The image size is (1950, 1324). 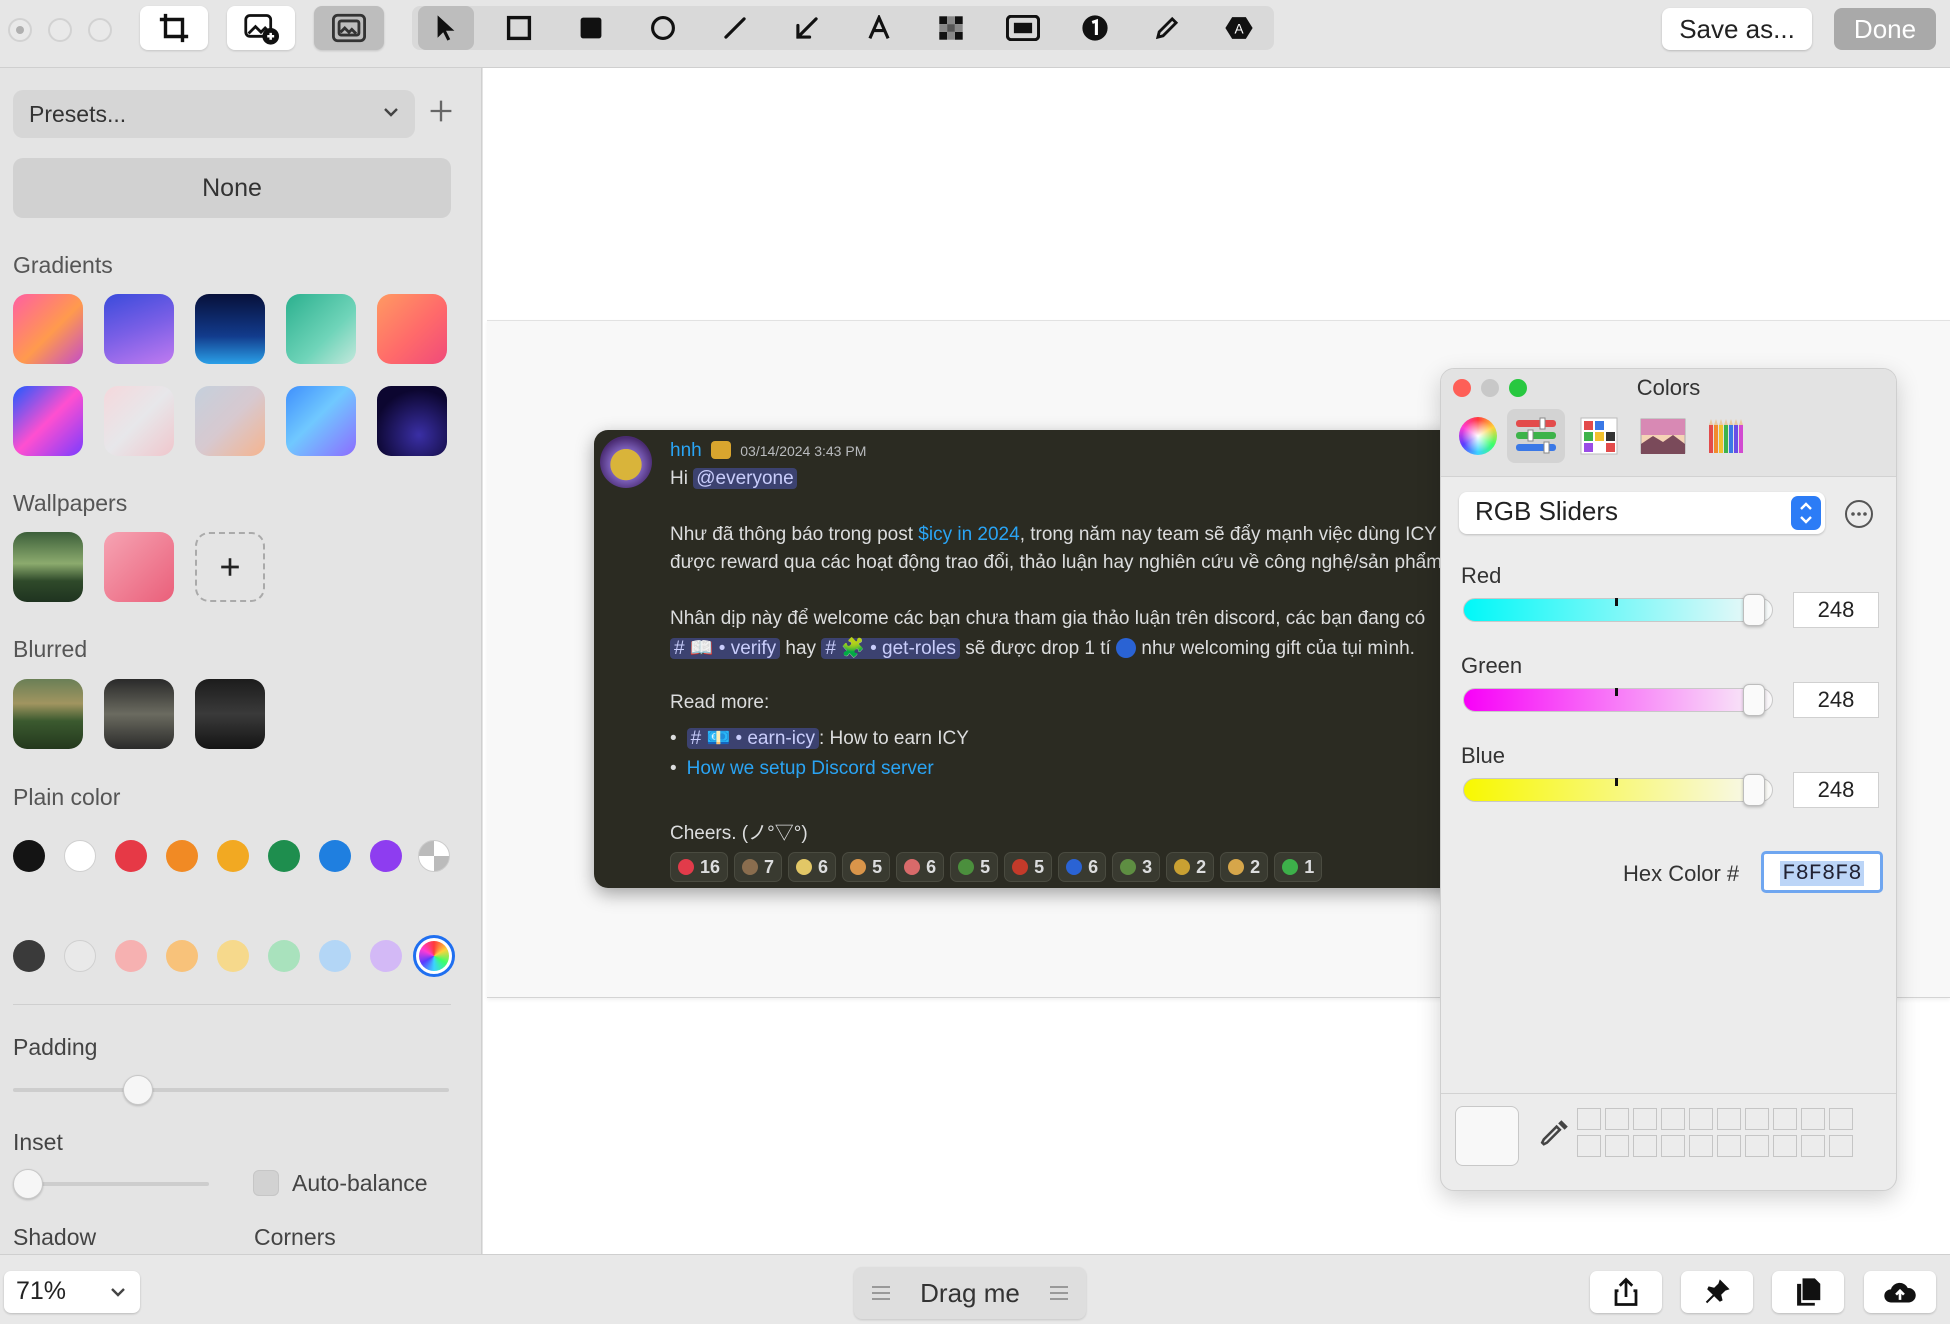 I want to click on share-button, so click(x=1626, y=1292).